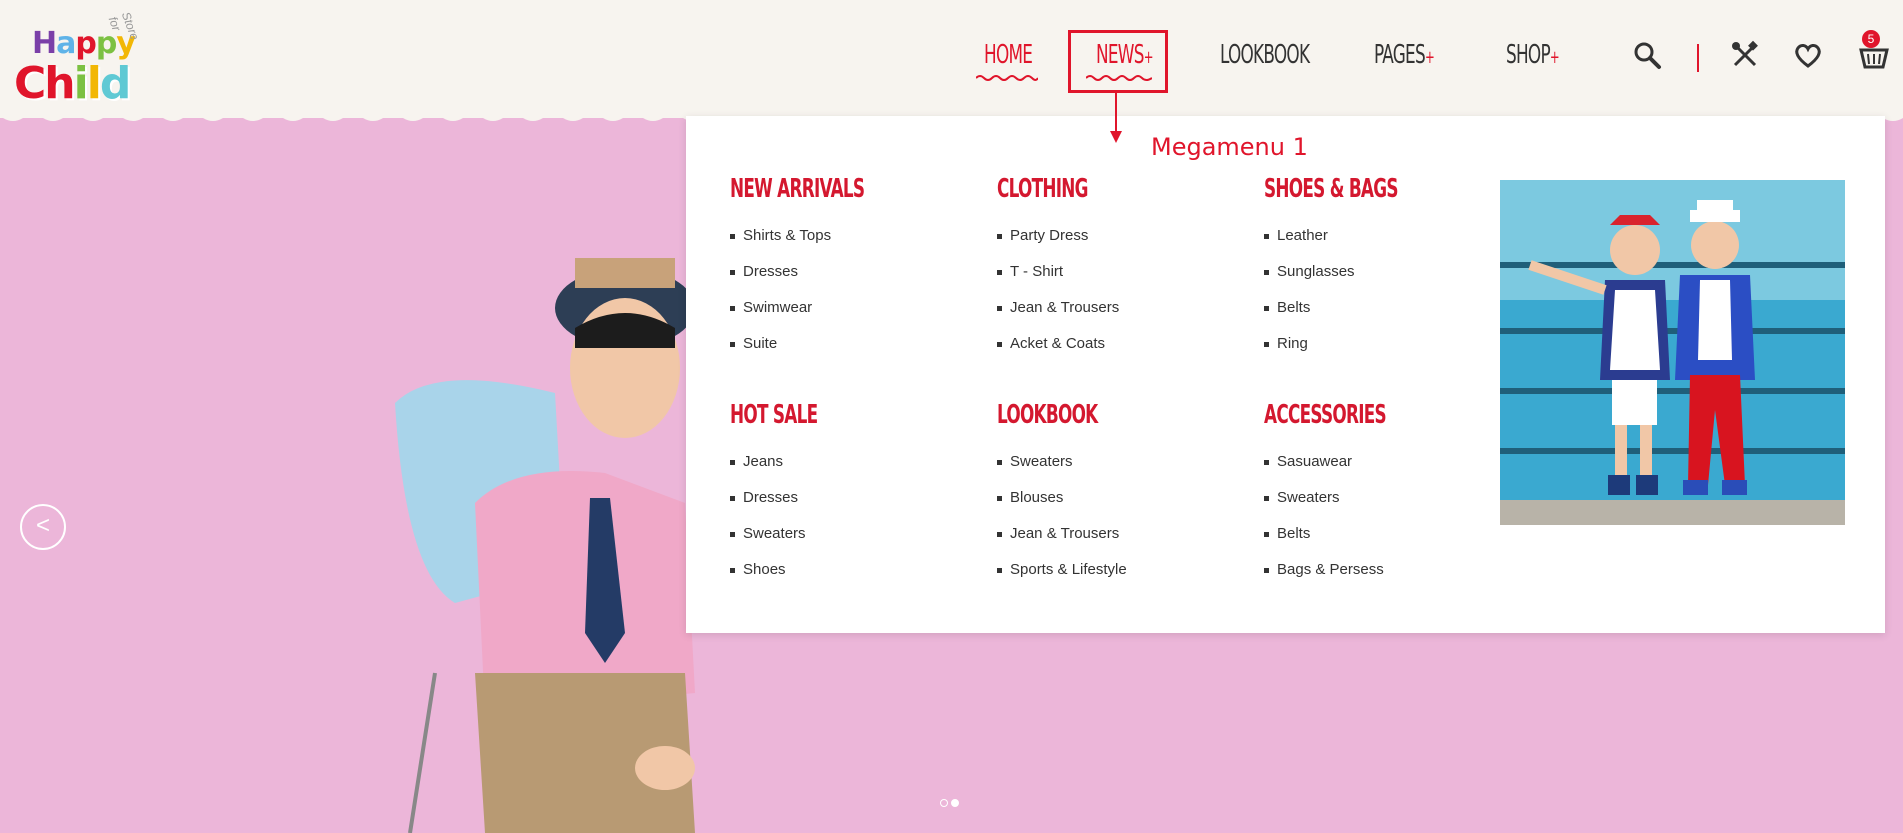 Image resolution: width=1903 pixels, height=833 pixels. What do you see at coordinates (1331, 189) in the screenshot?
I see `megamenu-column-title: SHOES & BAGS` at bounding box center [1331, 189].